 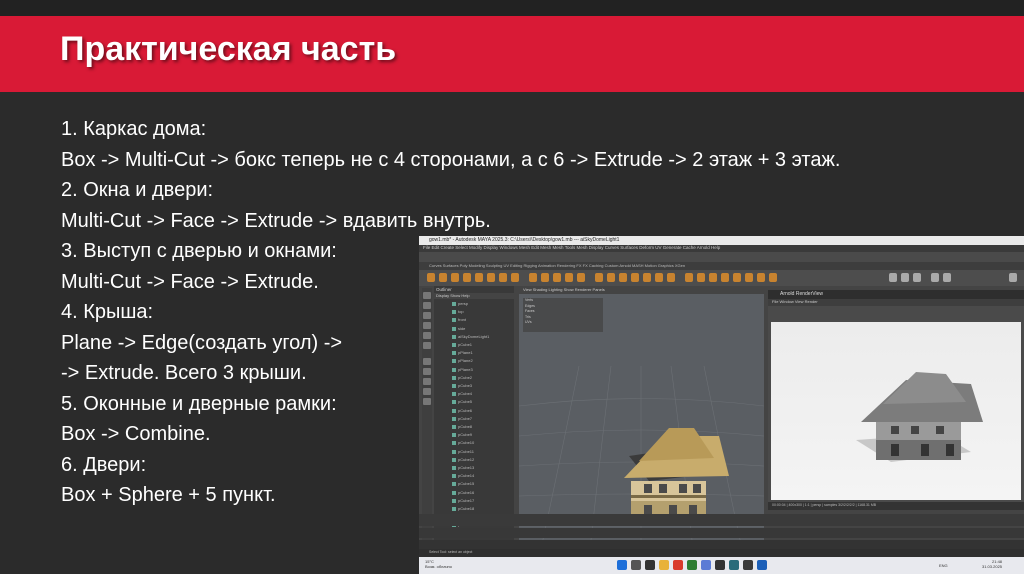 What do you see at coordinates (734, 565) in the screenshot?
I see `maya-icon` at bounding box center [734, 565].